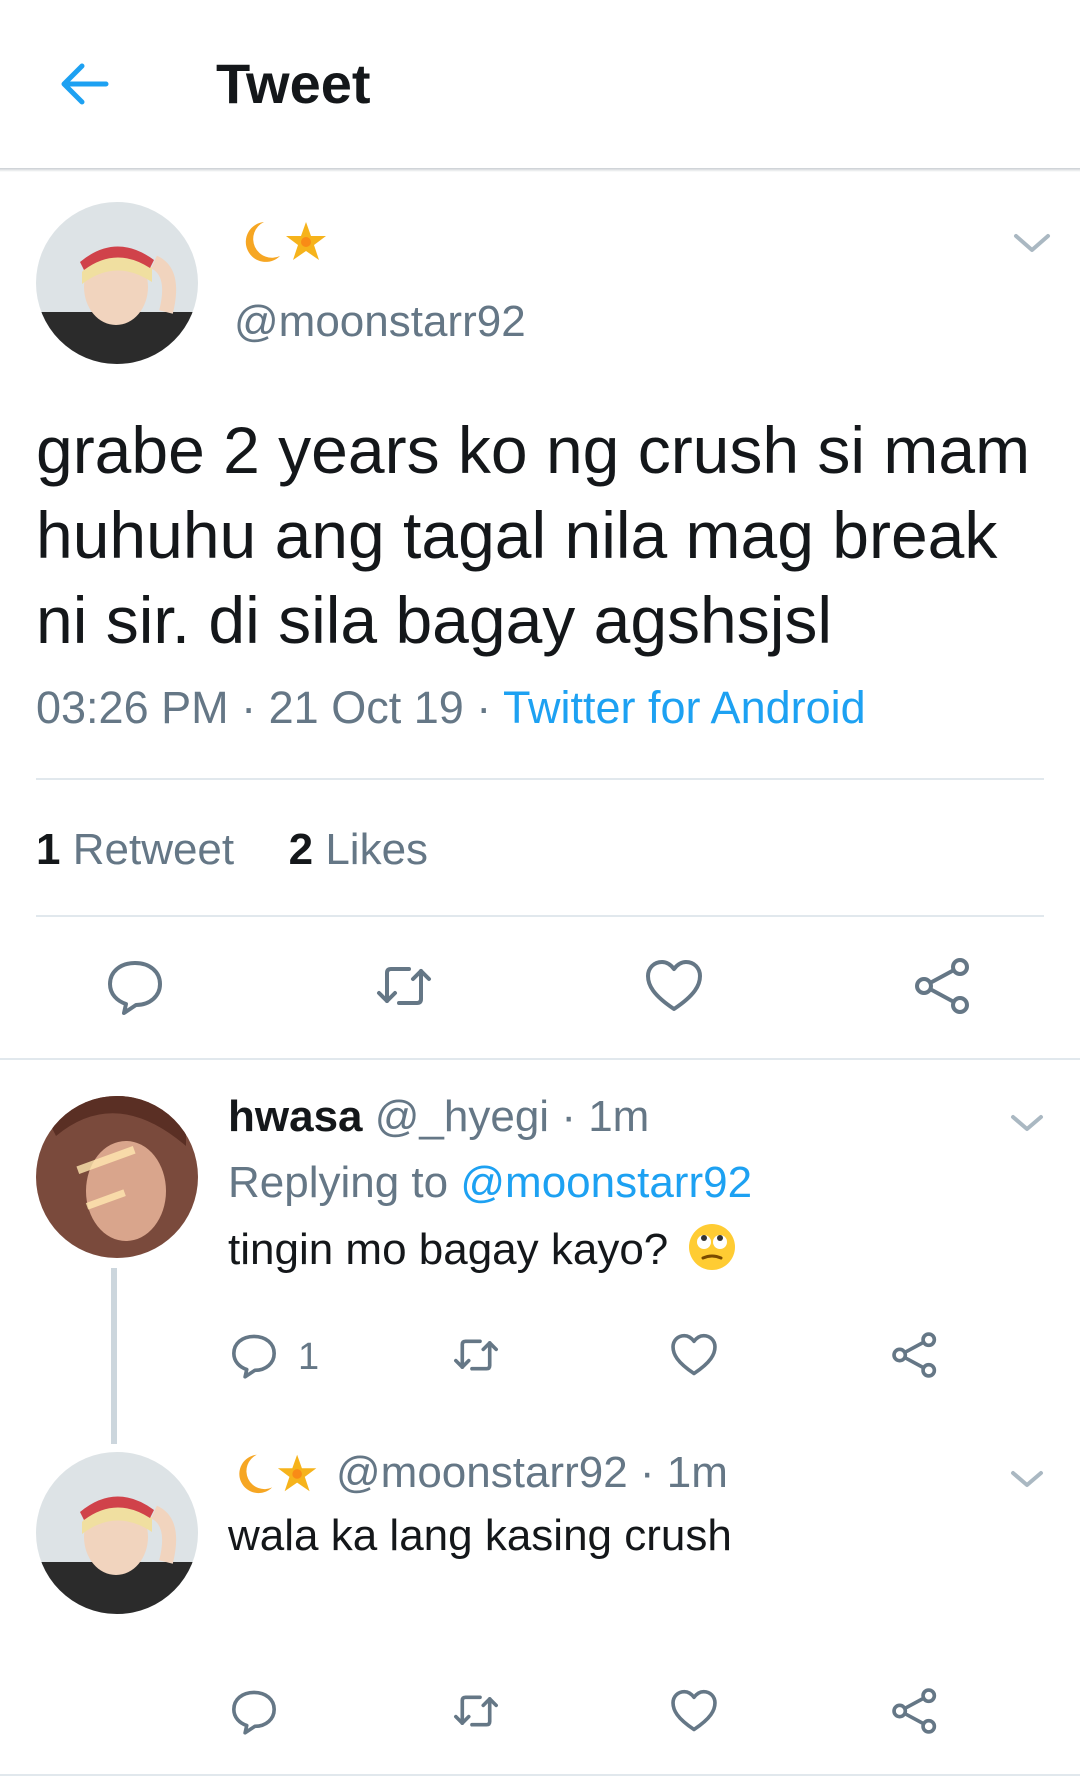  Describe the element at coordinates (448, 1249) in the screenshot. I see `reply-text-content: tingin mo bagay kayo?` at that location.